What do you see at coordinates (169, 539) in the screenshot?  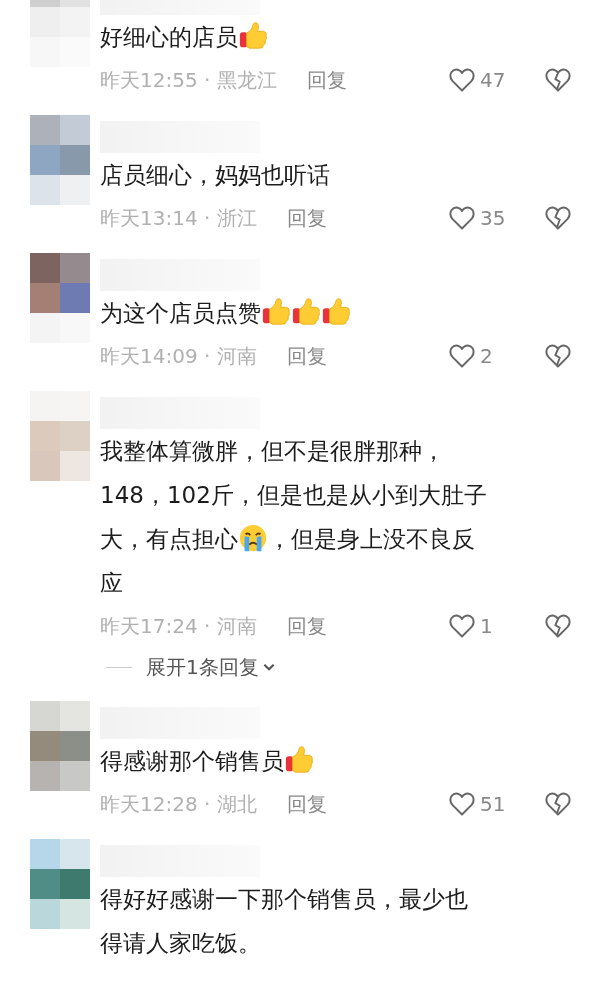 I see `comment-text: 大，有点担心` at bounding box center [169, 539].